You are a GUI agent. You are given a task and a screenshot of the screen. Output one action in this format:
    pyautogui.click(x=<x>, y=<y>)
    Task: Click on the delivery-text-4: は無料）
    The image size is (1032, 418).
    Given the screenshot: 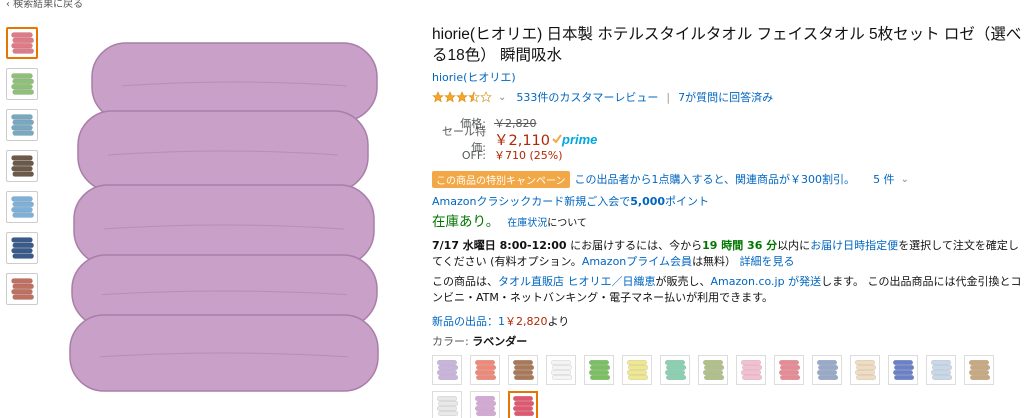 What is the action you would take?
    pyautogui.click(x=716, y=261)
    